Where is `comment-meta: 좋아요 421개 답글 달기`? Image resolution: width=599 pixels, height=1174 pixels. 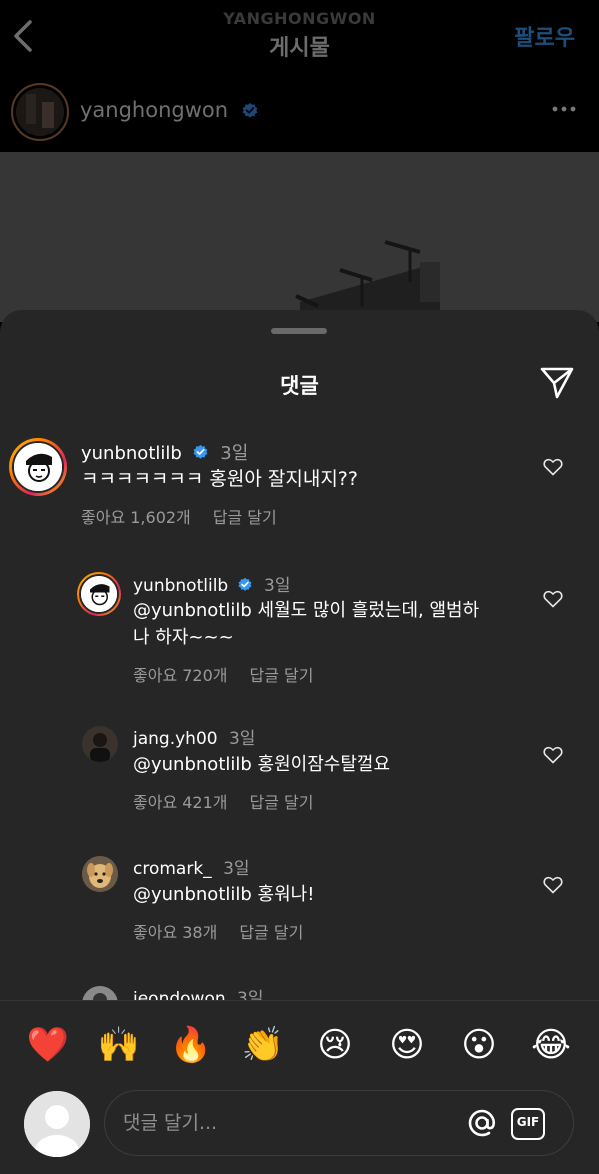
comment-meta: 좋아요 421개 답글 달기 is located at coordinates (223, 801).